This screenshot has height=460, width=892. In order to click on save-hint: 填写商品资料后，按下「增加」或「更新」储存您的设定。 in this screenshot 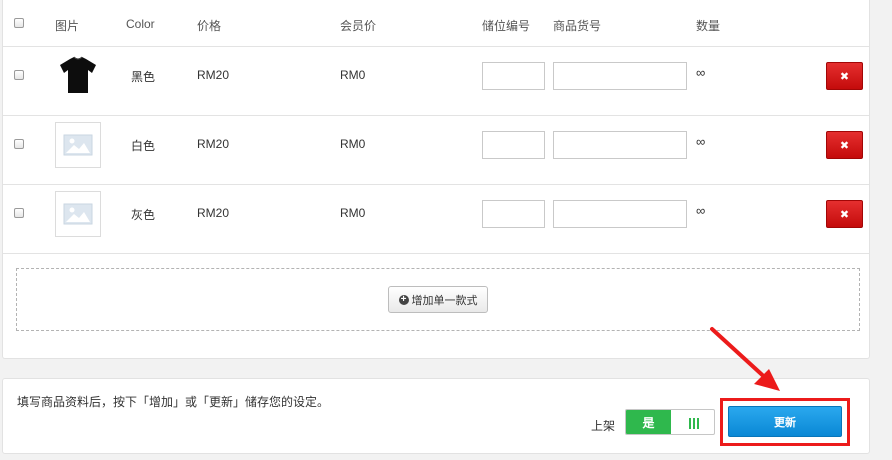, I will do `click(173, 402)`.